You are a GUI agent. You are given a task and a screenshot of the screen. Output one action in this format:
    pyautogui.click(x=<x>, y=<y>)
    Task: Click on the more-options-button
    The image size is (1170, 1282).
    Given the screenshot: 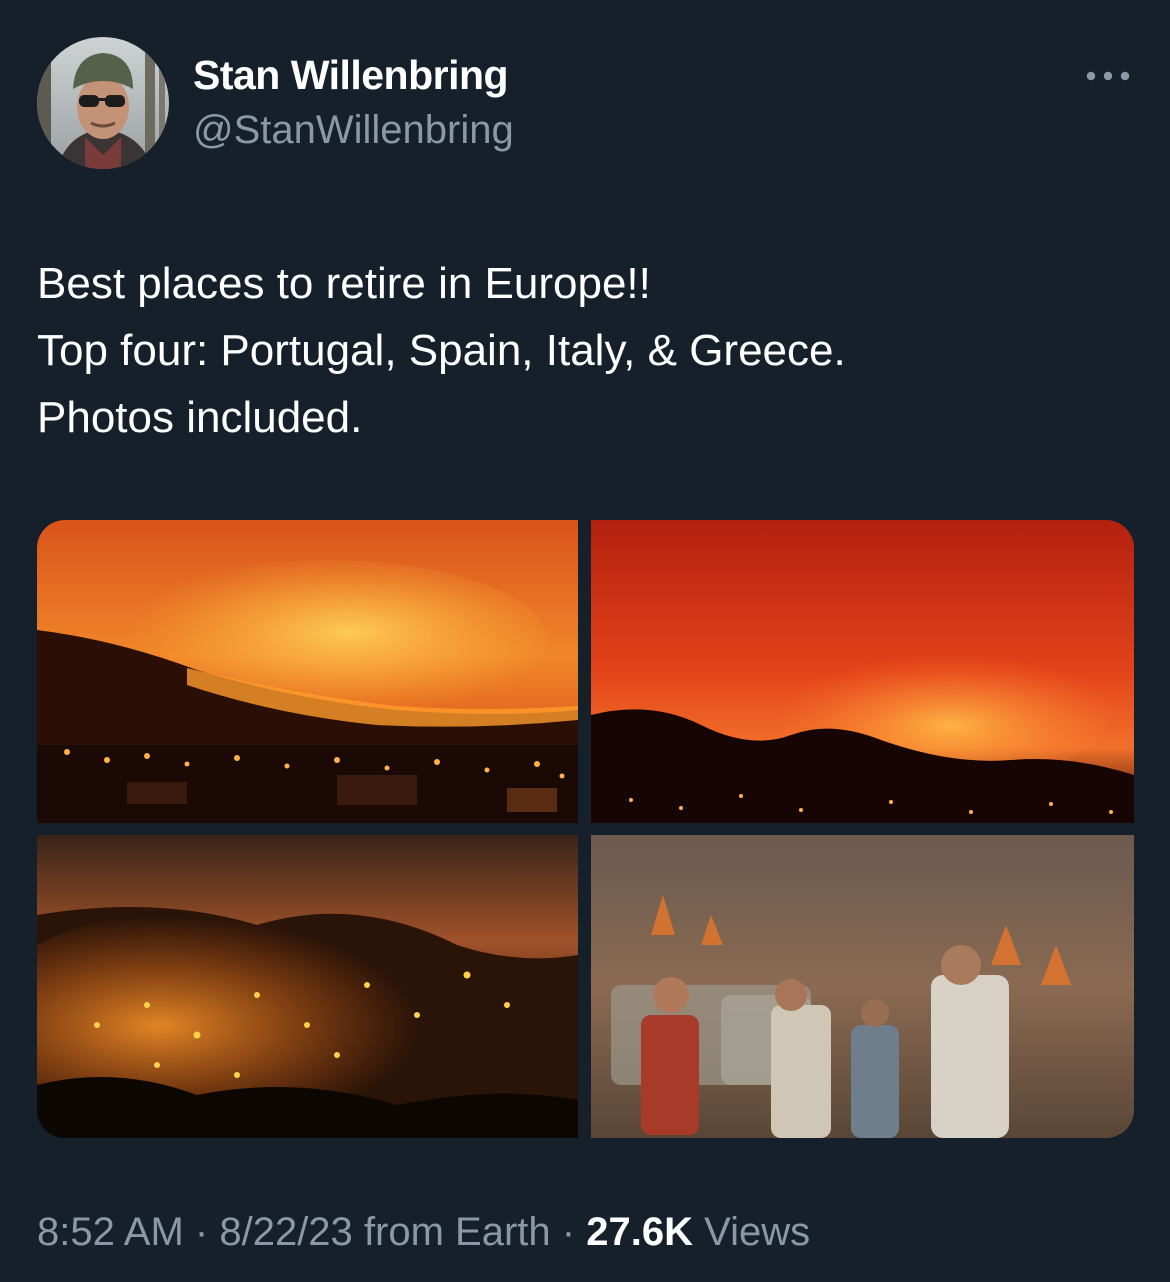 What is the action you would take?
    pyautogui.click(x=1108, y=76)
    